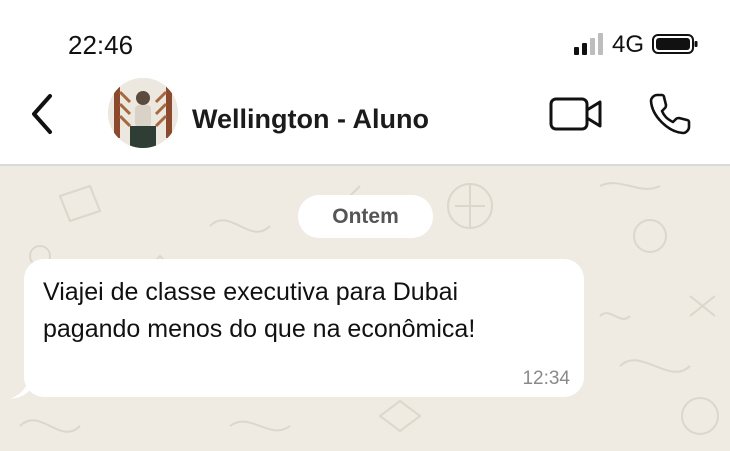  I want to click on message-text-line-2: pagando menos do que na econômica!, so click(259, 329).